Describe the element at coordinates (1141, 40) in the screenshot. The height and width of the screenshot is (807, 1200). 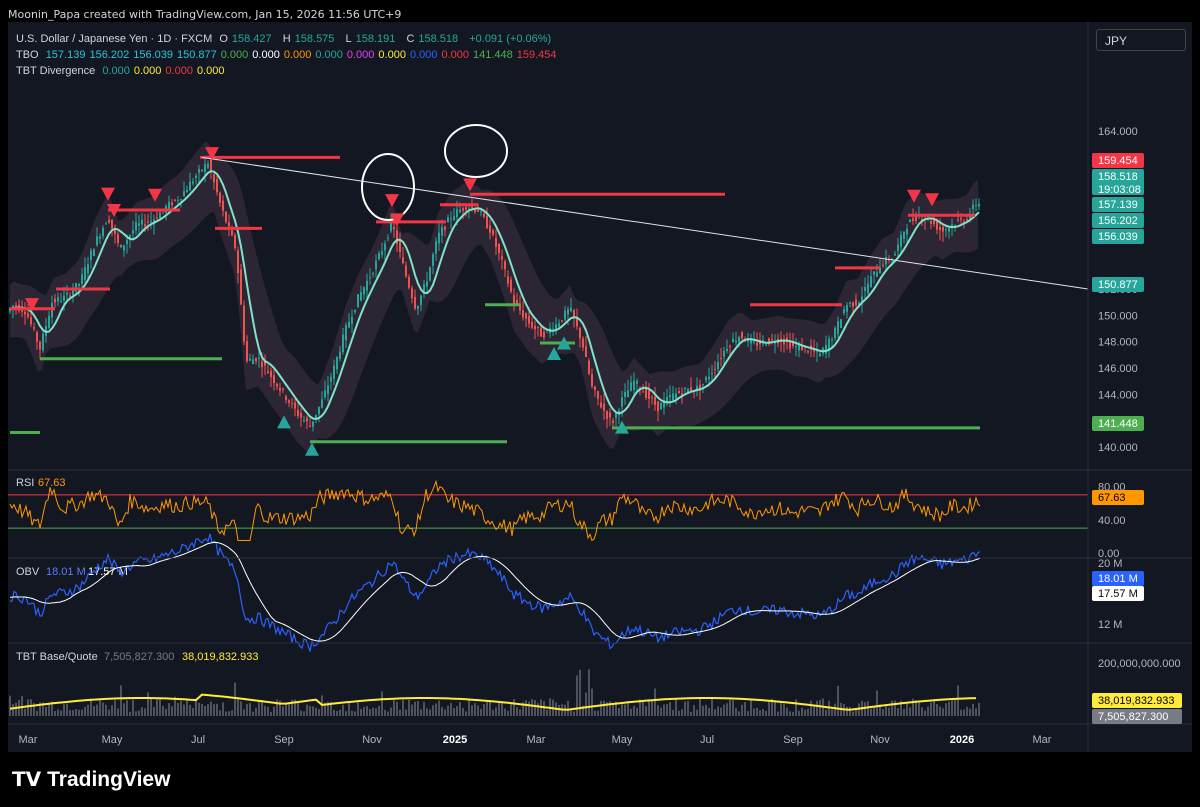
I see `currency-select: JPY` at that location.